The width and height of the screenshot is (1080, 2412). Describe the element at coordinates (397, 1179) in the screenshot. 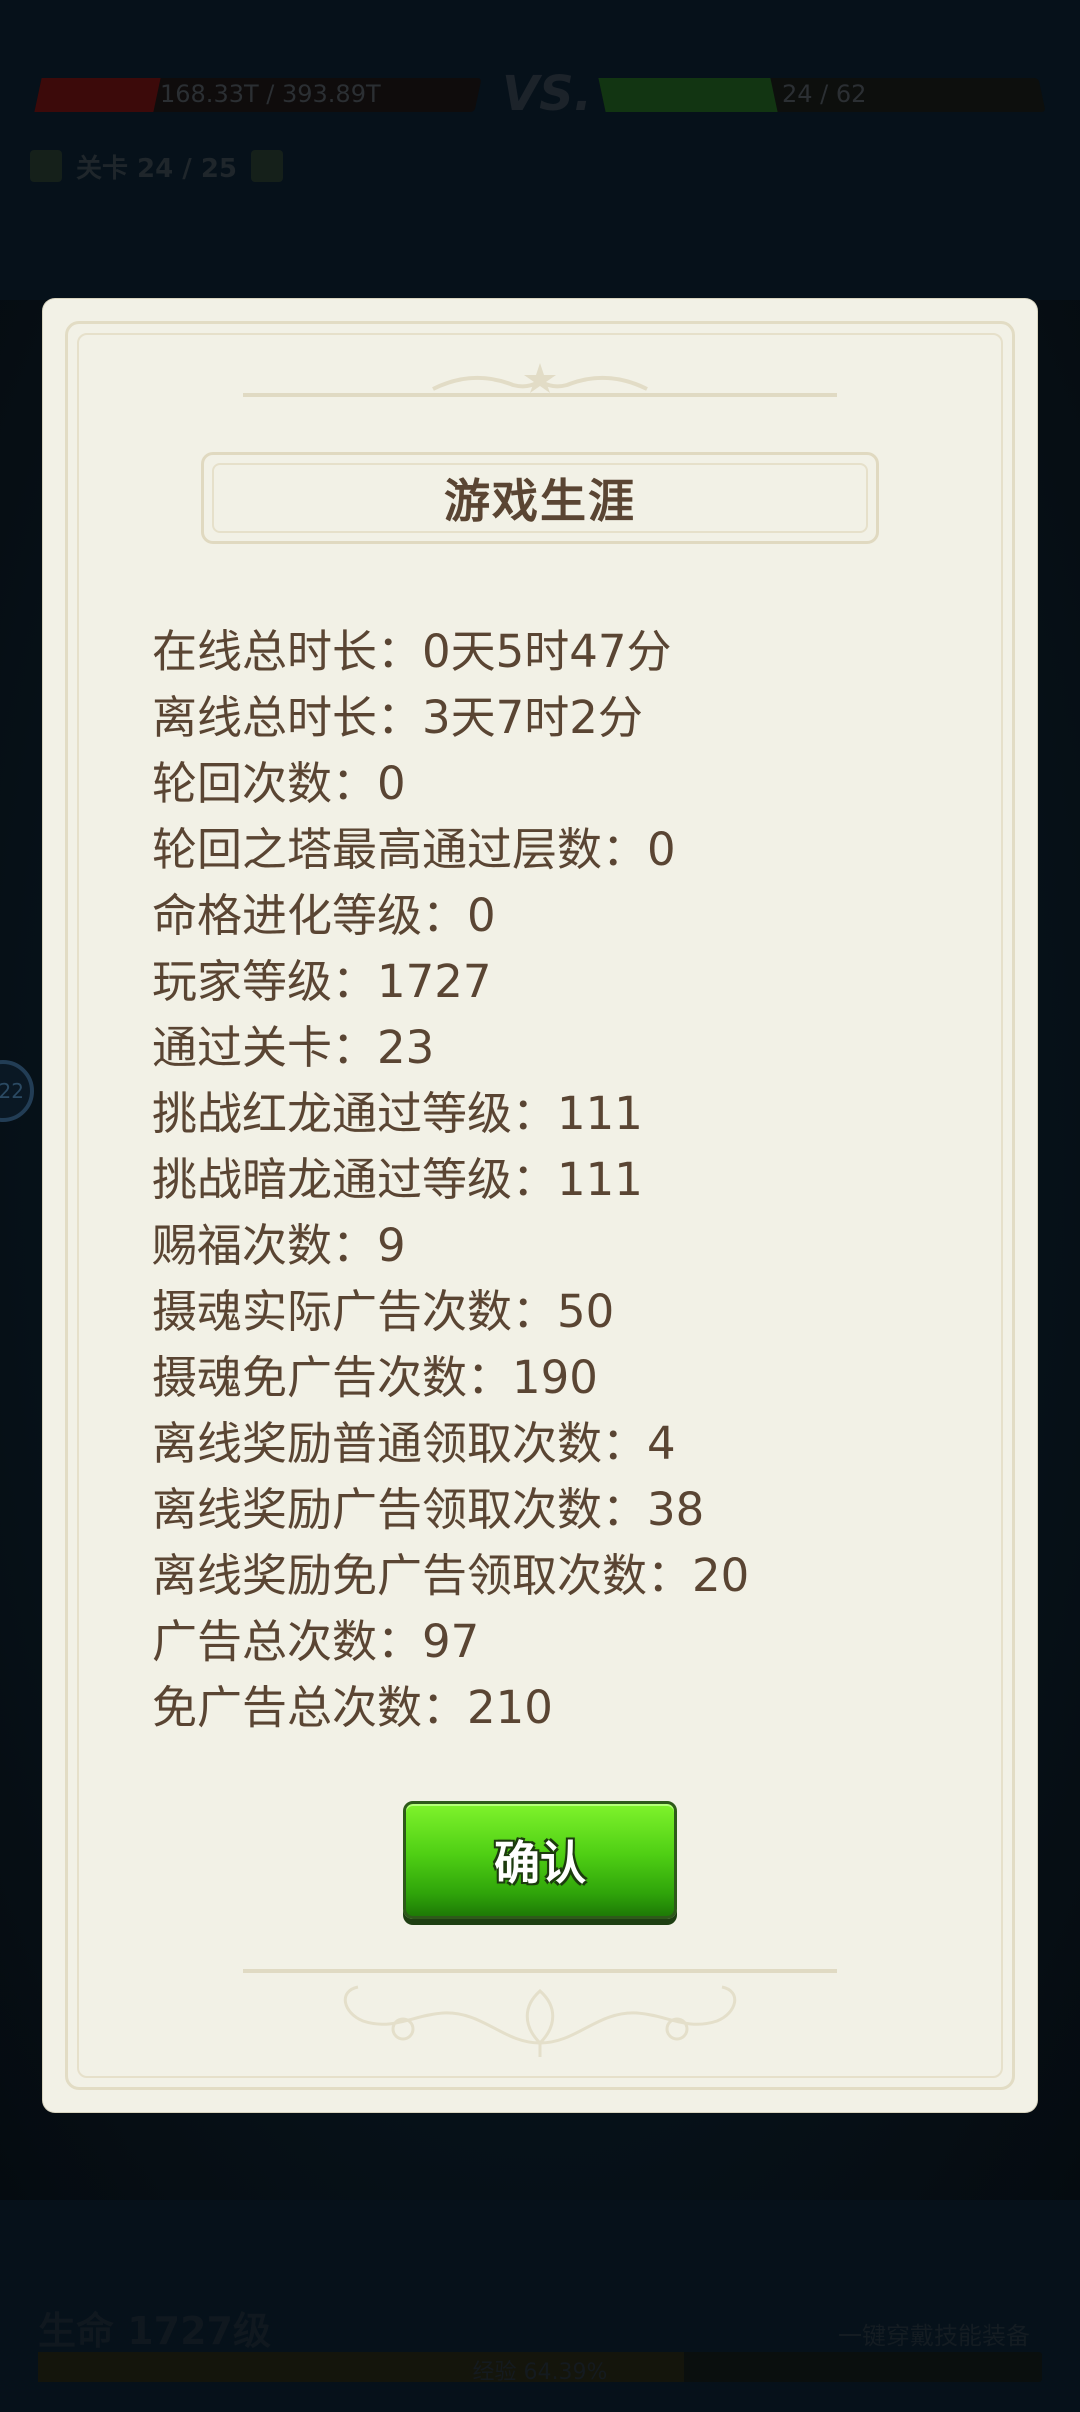

I see `stat-dark-dragon-level: 挑战暗龙通过等级：111` at that location.